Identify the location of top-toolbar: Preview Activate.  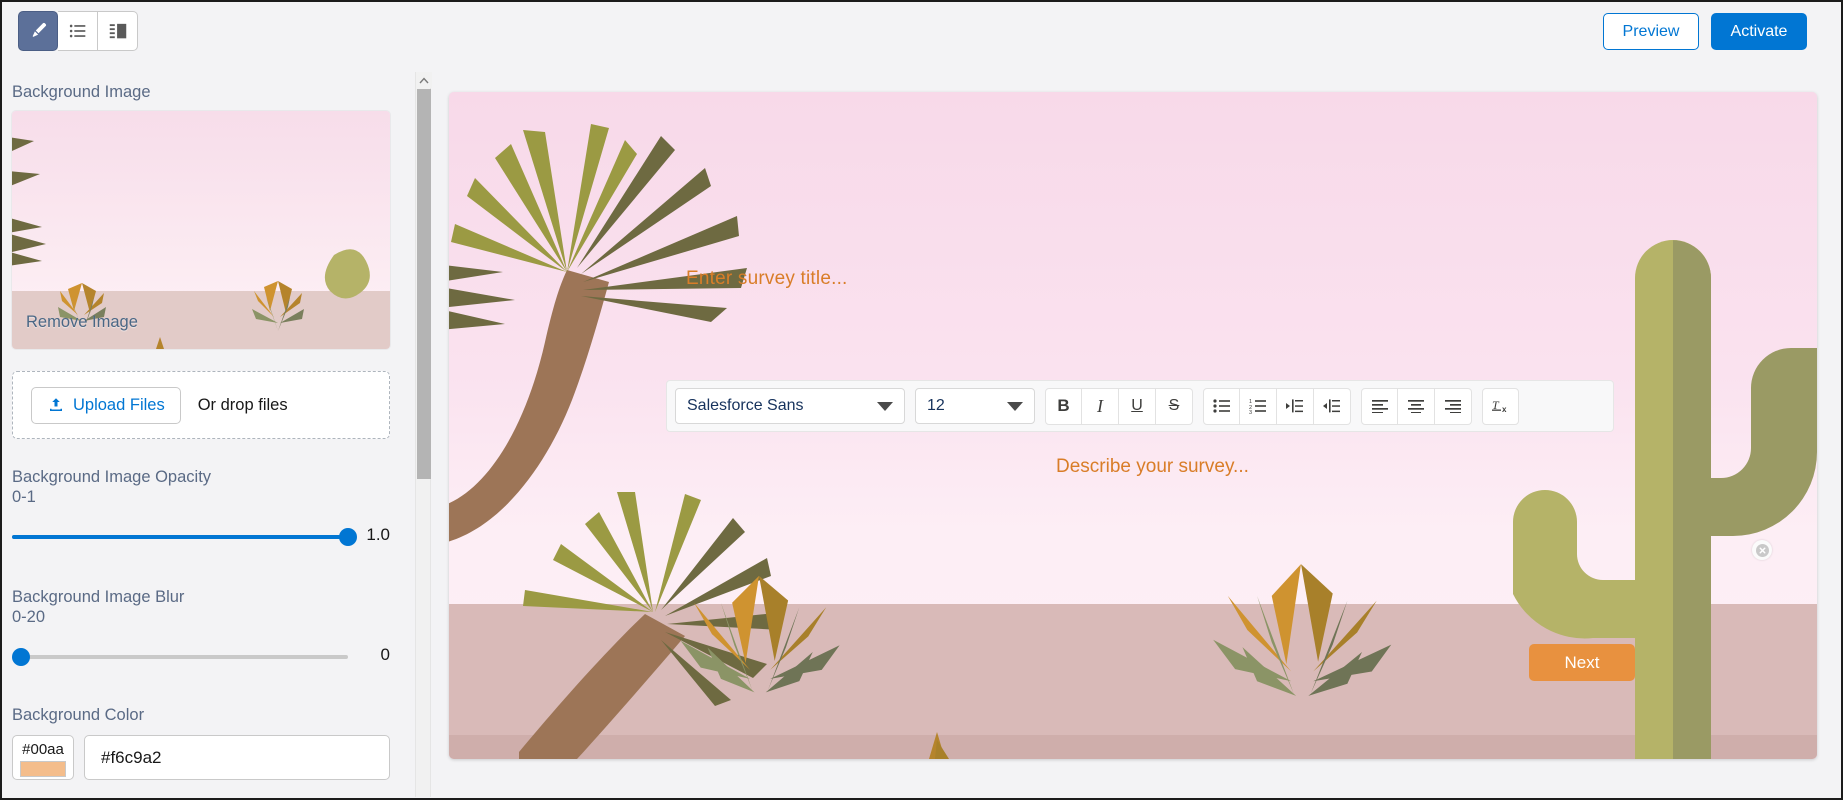
(921, 31).